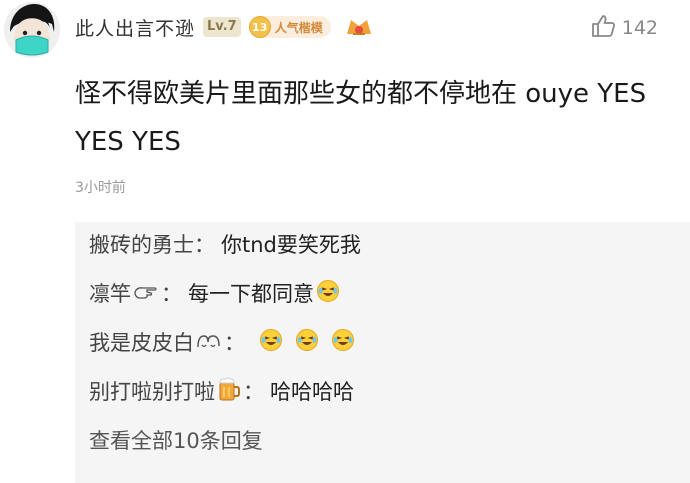 This screenshot has height=483, width=690. Describe the element at coordinates (382, 343) in the screenshot. I see `reply-item: 我是皮皮白 ：` at that location.